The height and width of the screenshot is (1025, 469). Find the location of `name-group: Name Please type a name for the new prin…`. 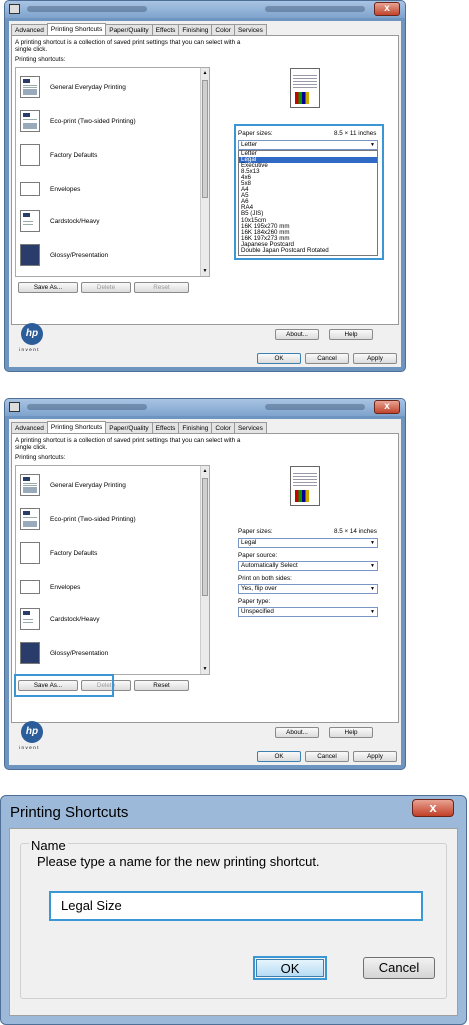

name-group: Name Please type a name for the new prin… is located at coordinates (233, 918).